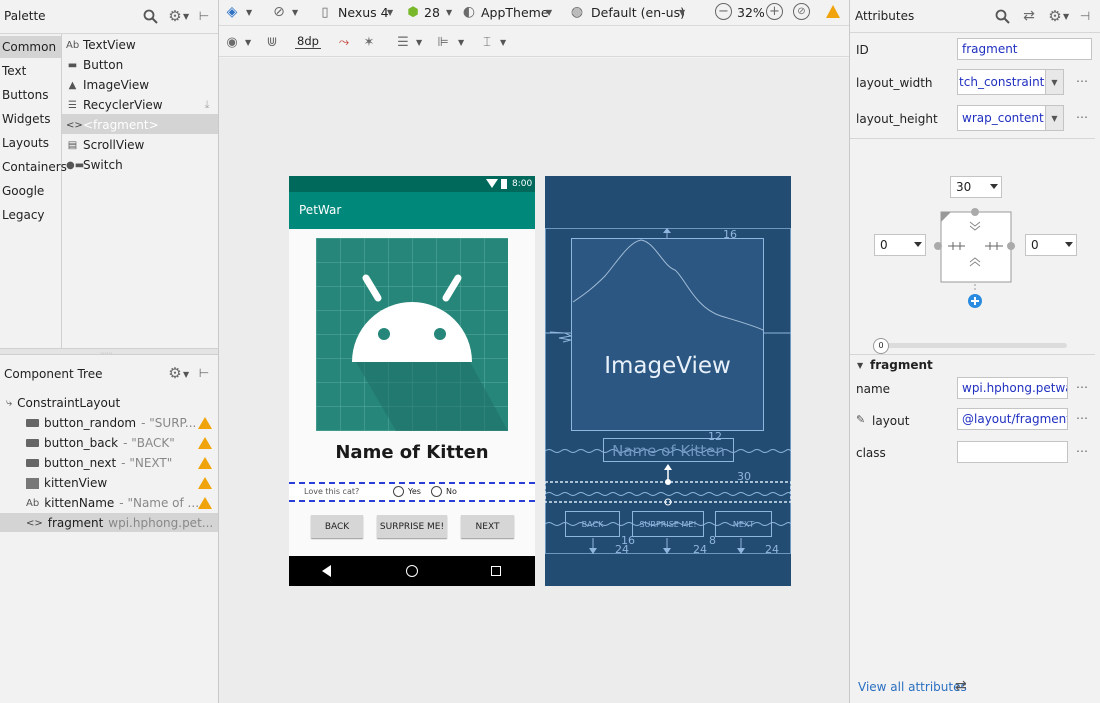 This screenshot has height=703, width=1100. I want to click on yes-radio, so click(398, 491).